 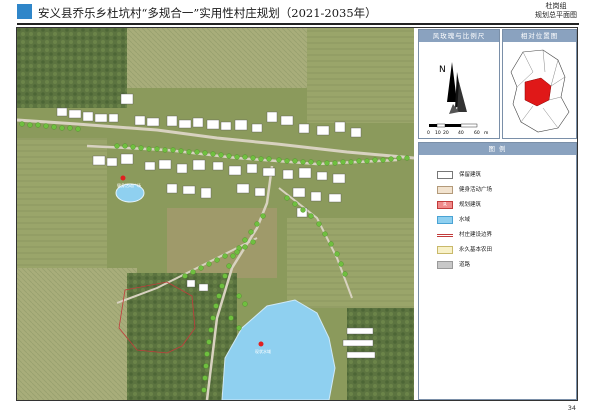 What do you see at coordinates (428, 133) in the screenshot?
I see `scale-tick: 0` at bounding box center [428, 133].